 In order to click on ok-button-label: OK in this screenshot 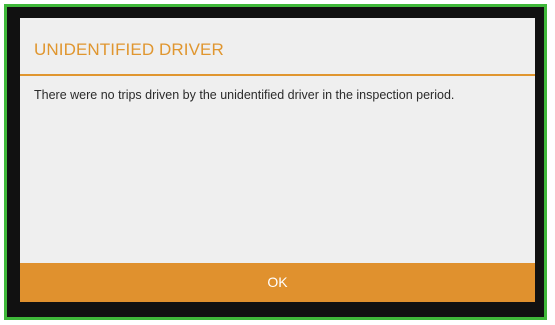, I will do `click(277, 282)`.